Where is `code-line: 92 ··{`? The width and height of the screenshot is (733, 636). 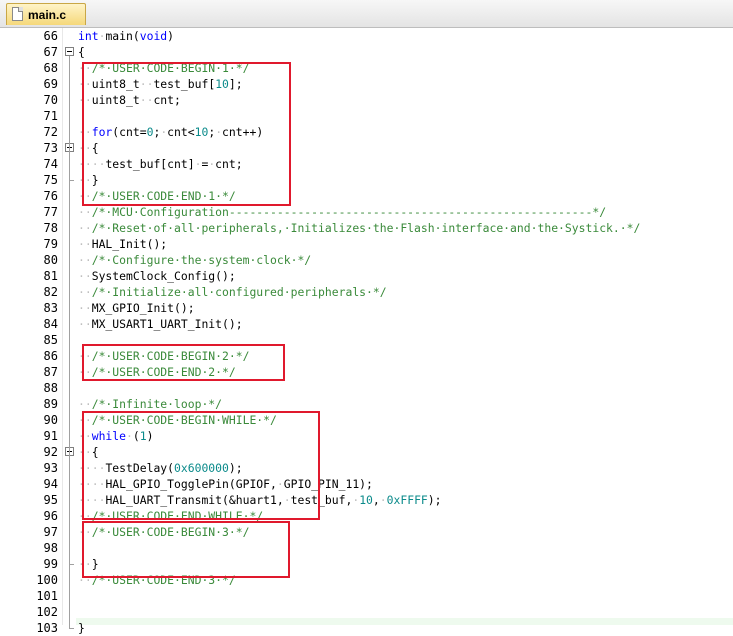
code-line: 92 ··{ is located at coordinates (366, 452).